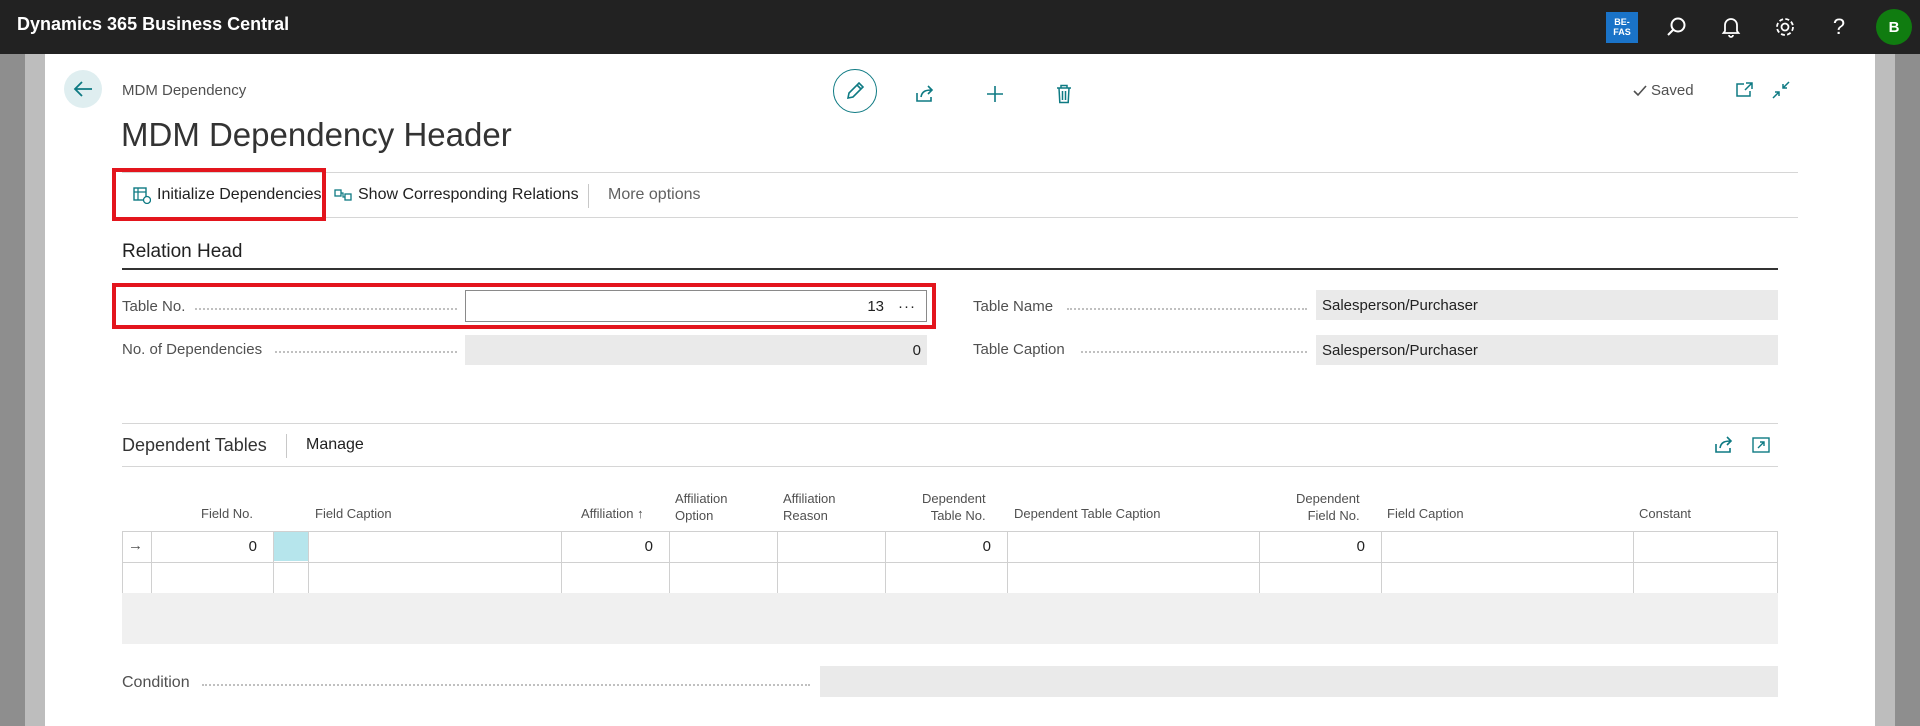  Describe the element at coordinates (366, 351) in the screenshot. I see `no-of-dependencies-leader` at that location.